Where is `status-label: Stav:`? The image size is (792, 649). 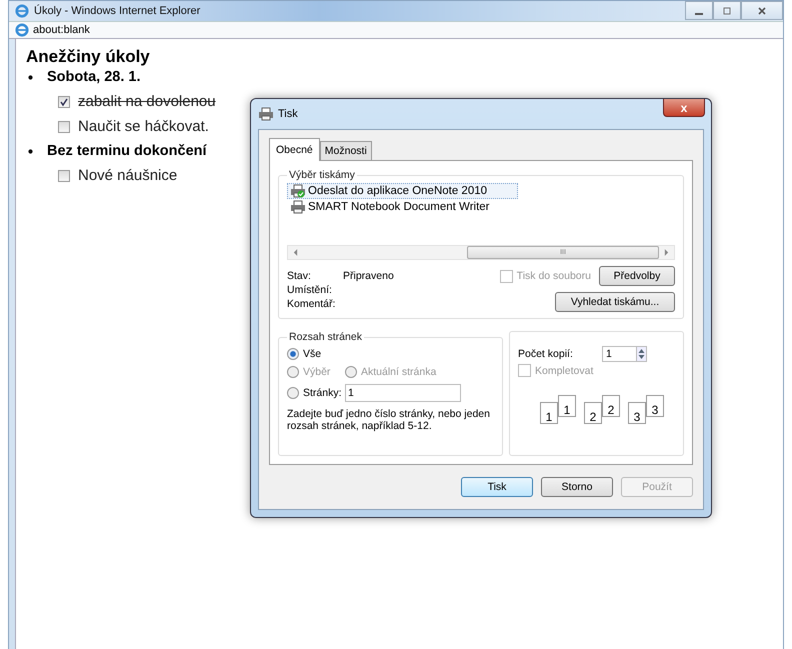
status-label: Stav: is located at coordinates (299, 276).